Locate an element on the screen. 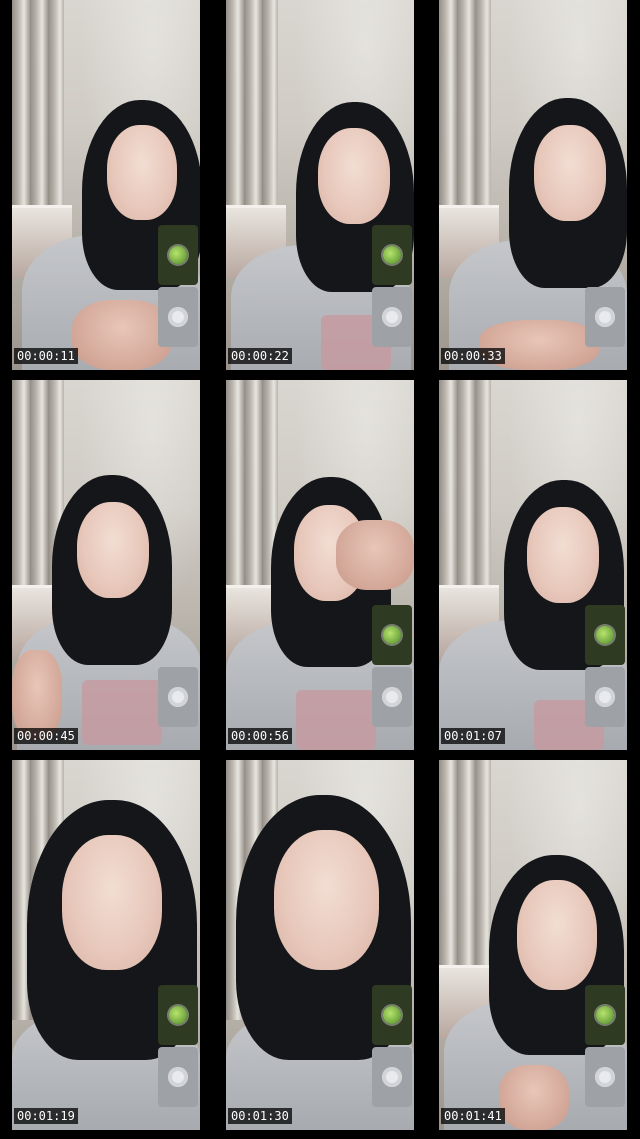 This screenshot has width=640, height=1139. video-frame-6: 00:01:07 is located at coordinates (533, 565).